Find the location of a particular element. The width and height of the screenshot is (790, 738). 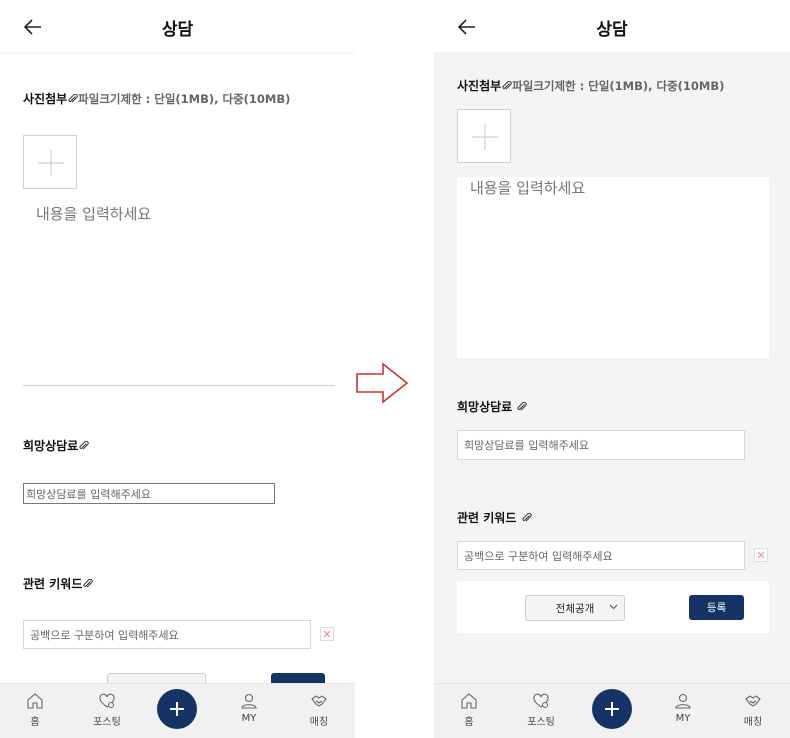

divider is located at coordinates (179, 385).